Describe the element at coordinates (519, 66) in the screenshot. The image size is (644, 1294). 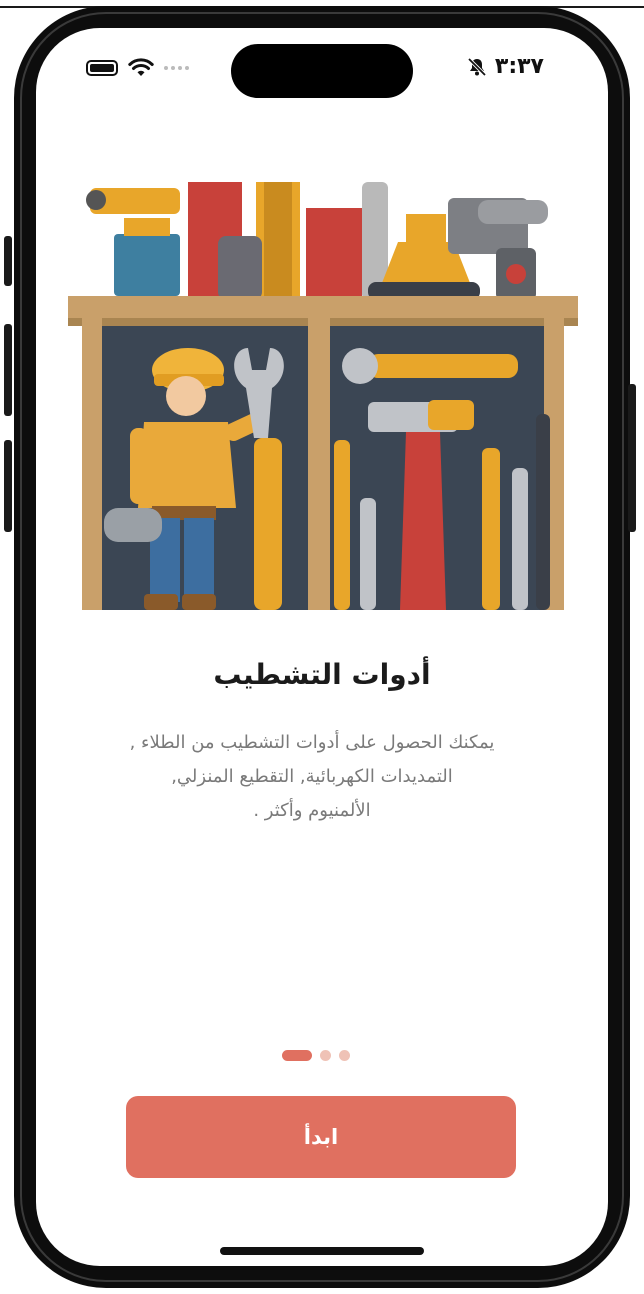
I see `status-time: ٣:٣٧` at that location.